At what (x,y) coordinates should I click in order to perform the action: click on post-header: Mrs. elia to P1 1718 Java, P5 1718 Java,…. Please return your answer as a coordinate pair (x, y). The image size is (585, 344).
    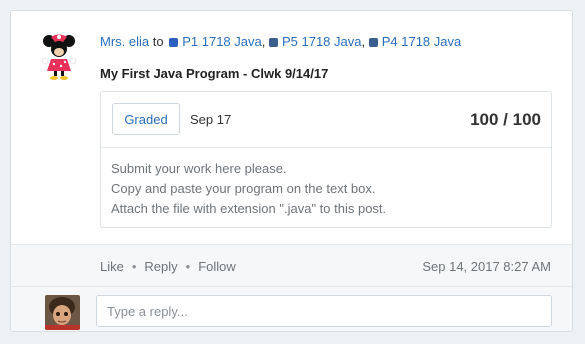
    Looking at the image, I should click on (281, 41).